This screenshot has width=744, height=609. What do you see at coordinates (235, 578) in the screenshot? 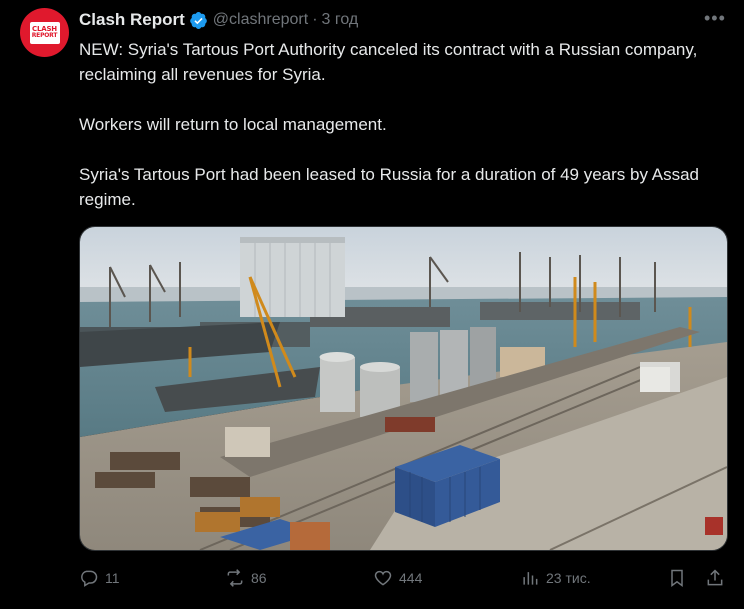
I see `repost-icon` at bounding box center [235, 578].